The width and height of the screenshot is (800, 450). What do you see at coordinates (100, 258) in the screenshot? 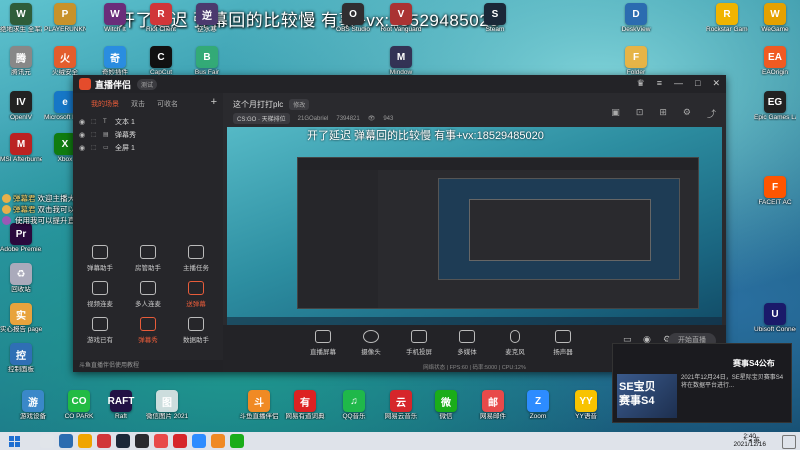
I see `tool-button: 弹幕助手` at bounding box center [100, 258].